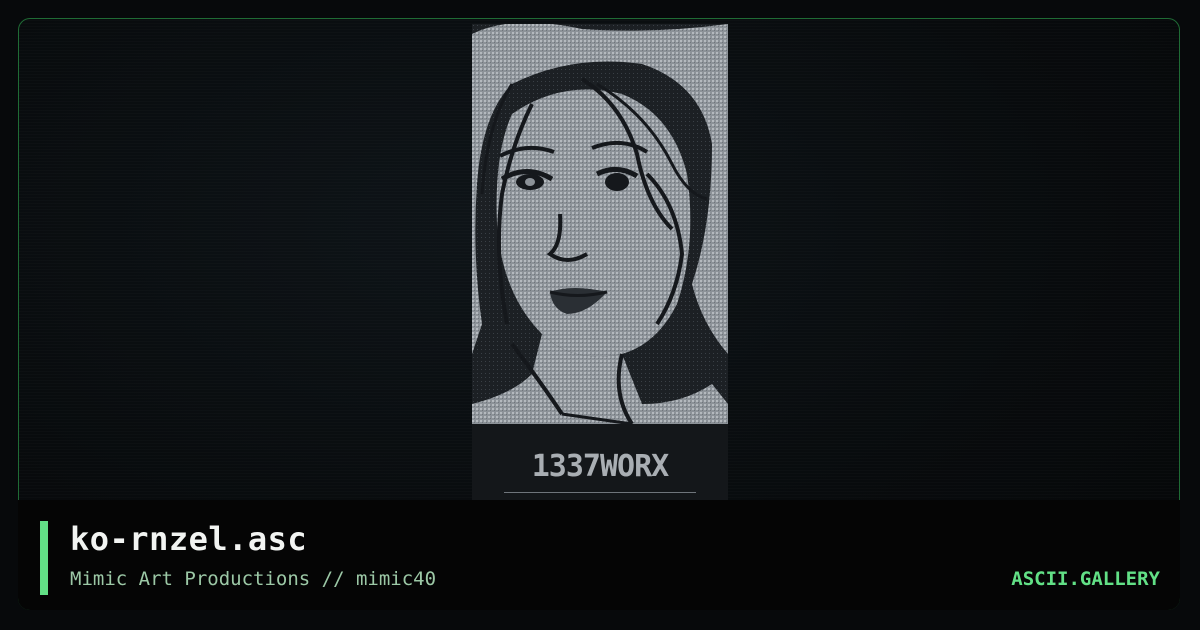  Describe the element at coordinates (1085, 579) in the screenshot. I see `site-brand: ASCII.GALLERY` at that location.